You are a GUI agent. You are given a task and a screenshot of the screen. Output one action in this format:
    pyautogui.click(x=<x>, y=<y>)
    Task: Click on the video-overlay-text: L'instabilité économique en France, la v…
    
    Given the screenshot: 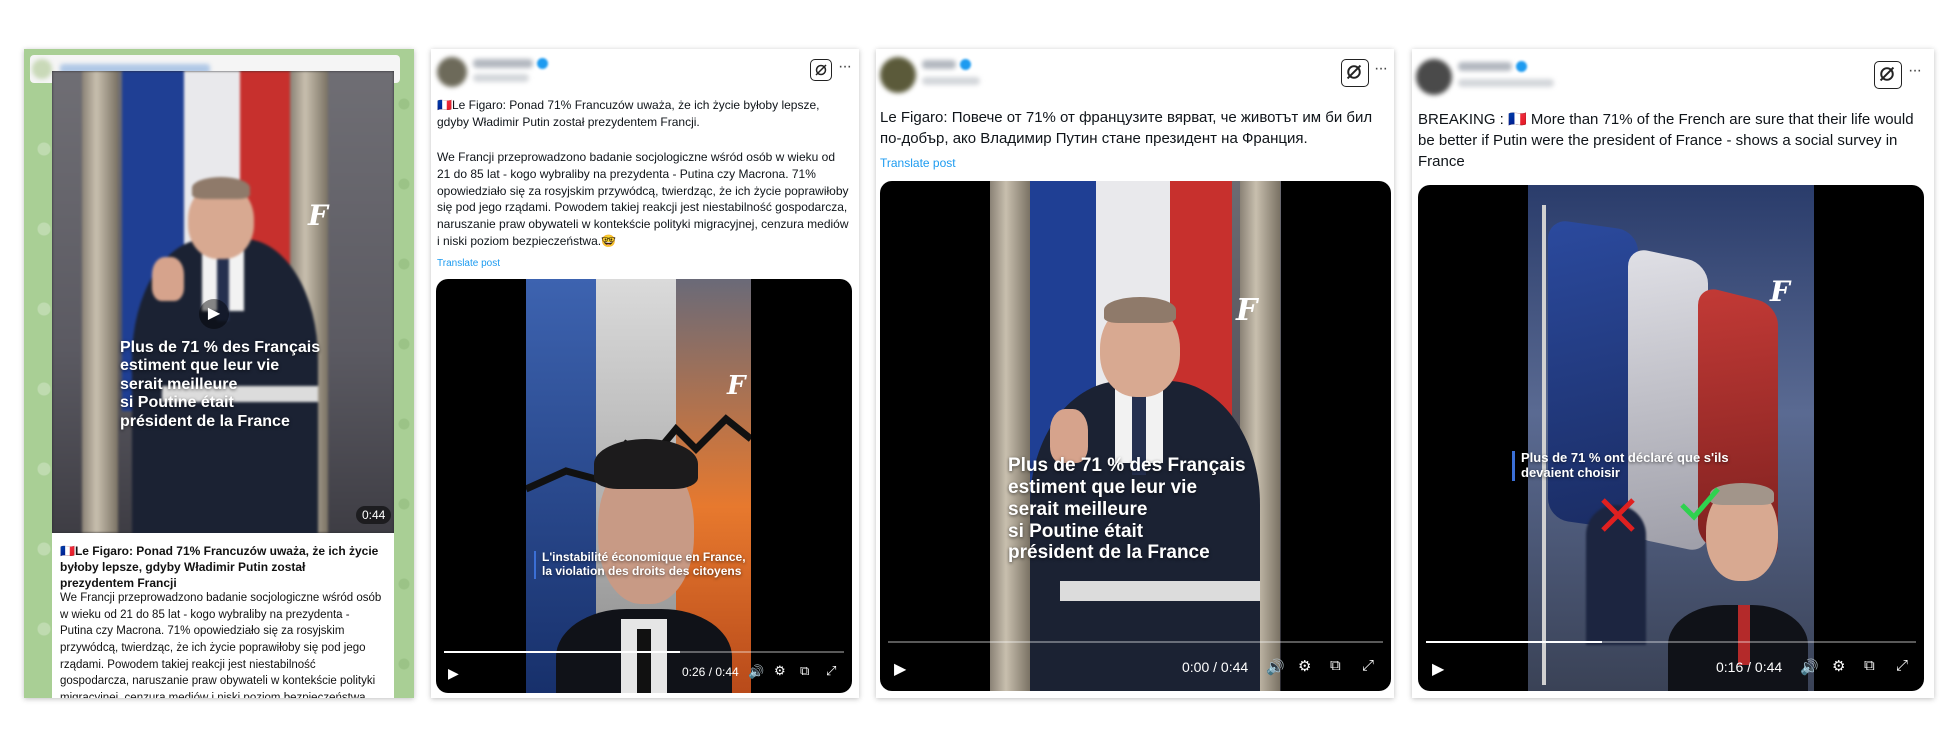 What is the action you would take?
    pyautogui.click(x=640, y=564)
    